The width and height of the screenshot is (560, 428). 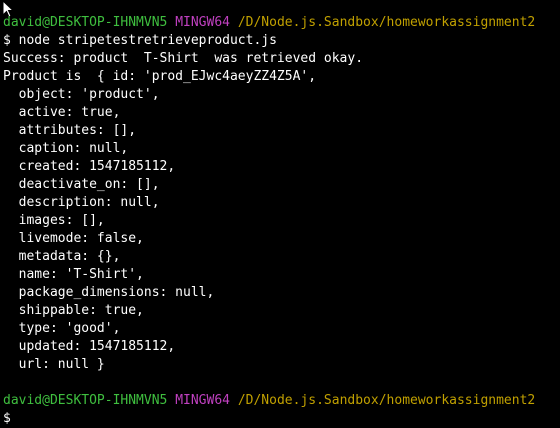 What do you see at coordinates (54, 364) in the screenshot?
I see `output-line: url: null }` at bounding box center [54, 364].